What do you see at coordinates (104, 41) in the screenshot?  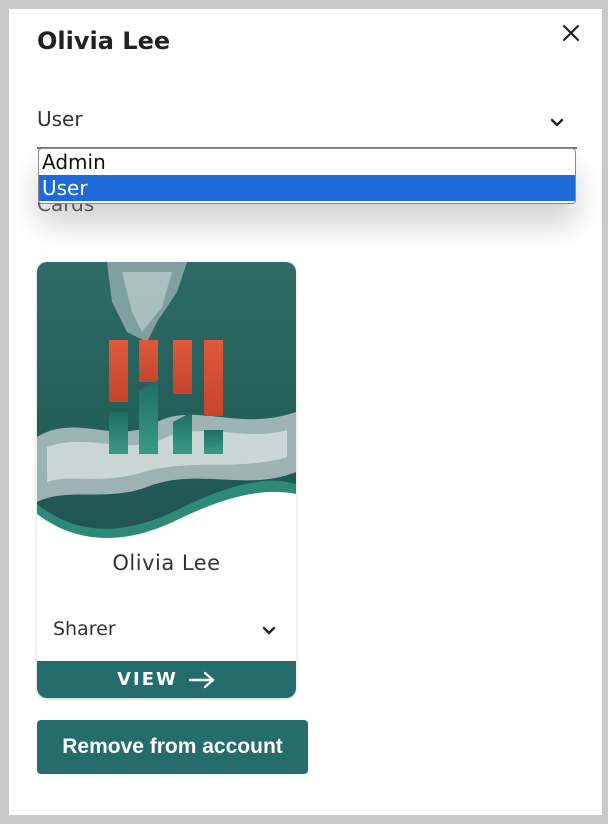 I see `dialog-title: Olivia Lee` at bounding box center [104, 41].